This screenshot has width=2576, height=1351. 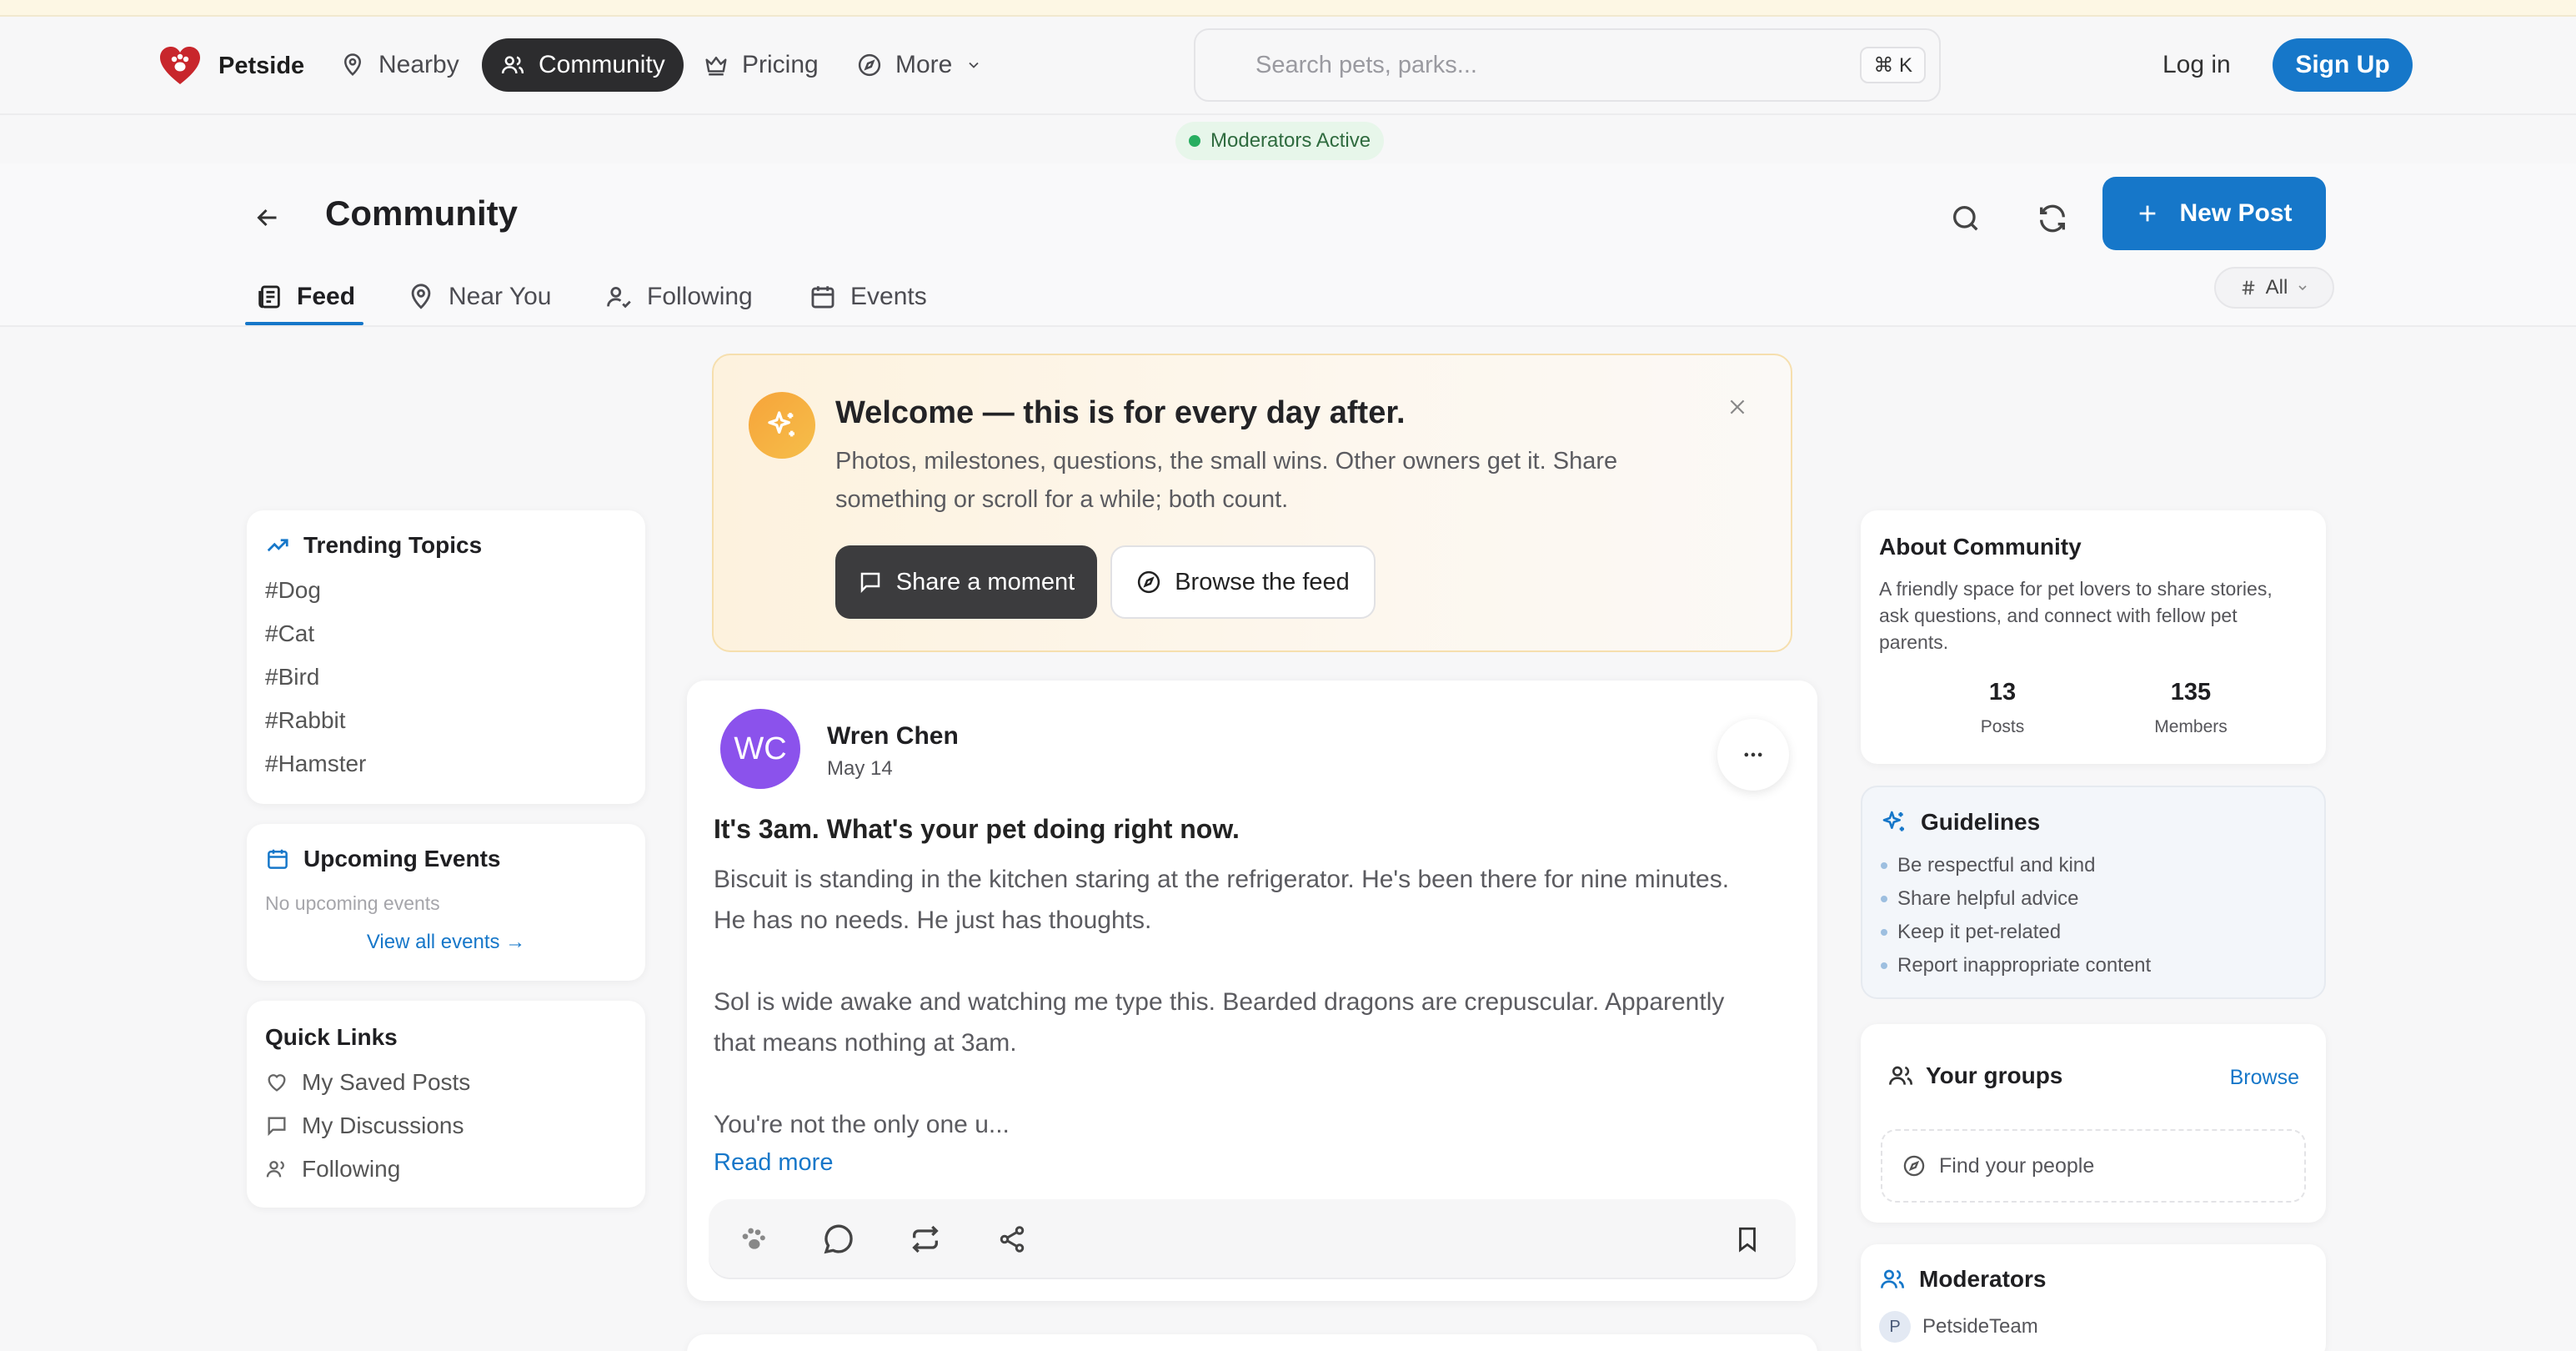 I want to click on arrow-left-icon, so click(x=268, y=218).